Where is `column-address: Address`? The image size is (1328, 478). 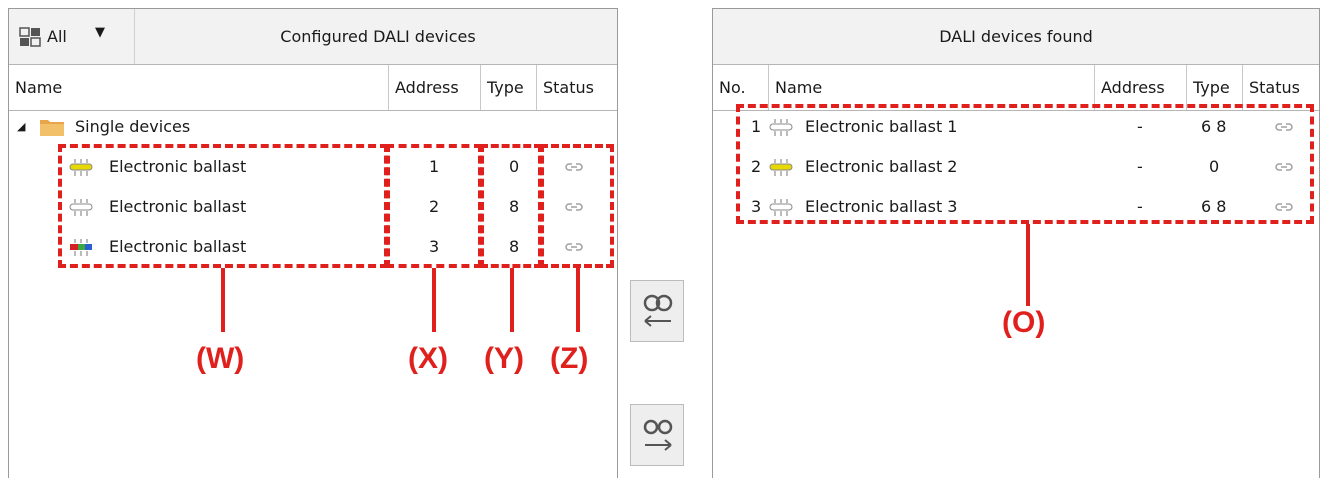 column-address: Address is located at coordinates (435, 87).